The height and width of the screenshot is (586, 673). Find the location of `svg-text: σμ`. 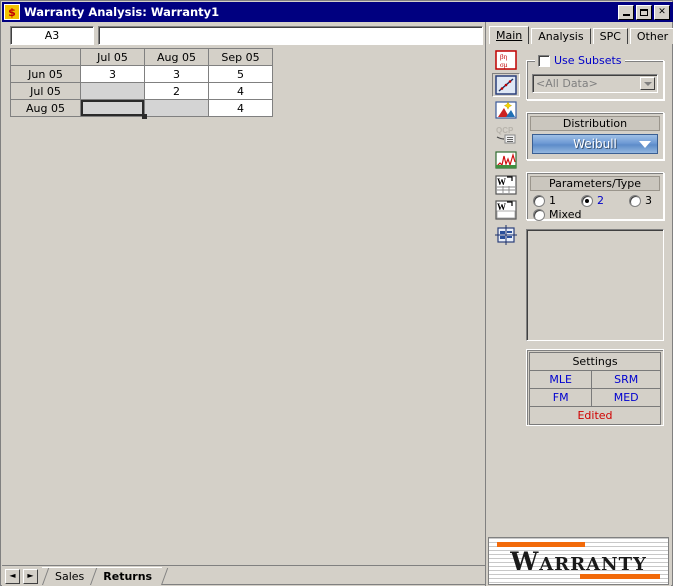

svg-text: σμ is located at coordinates (504, 65).